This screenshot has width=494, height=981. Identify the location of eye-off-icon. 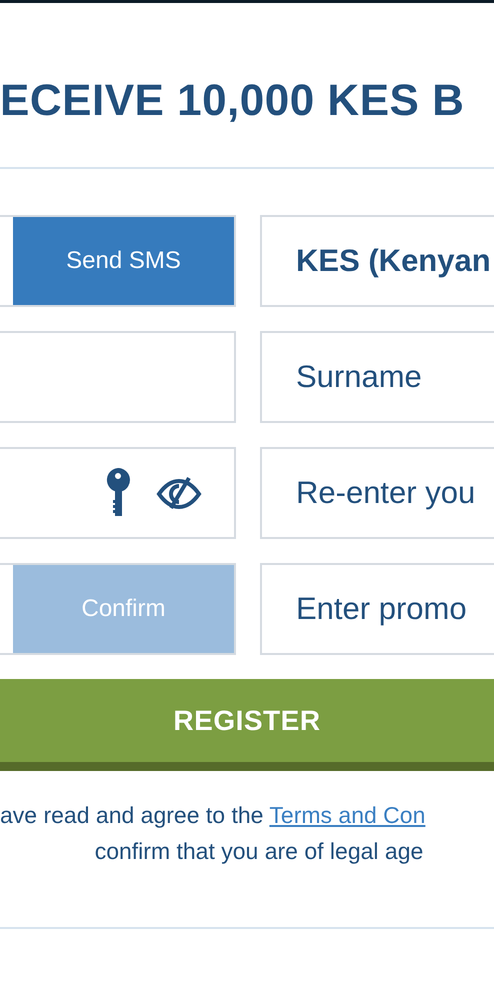
(179, 493).